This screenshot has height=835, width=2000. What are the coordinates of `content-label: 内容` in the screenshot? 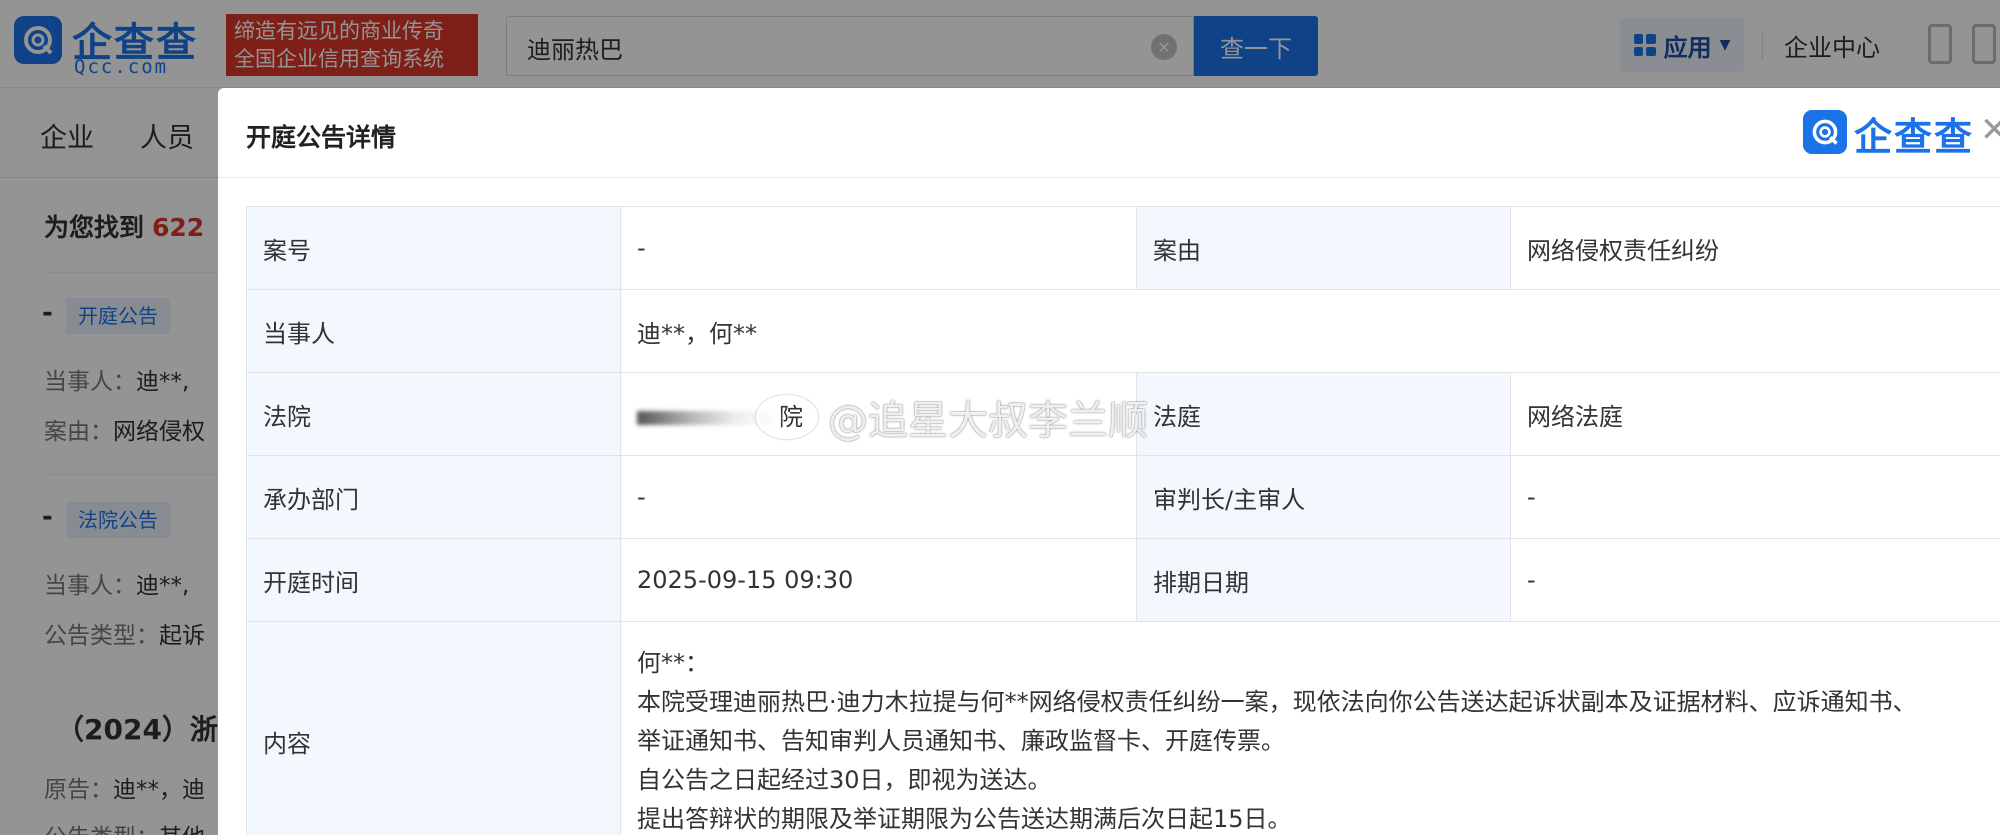 It's located at (433, 728).